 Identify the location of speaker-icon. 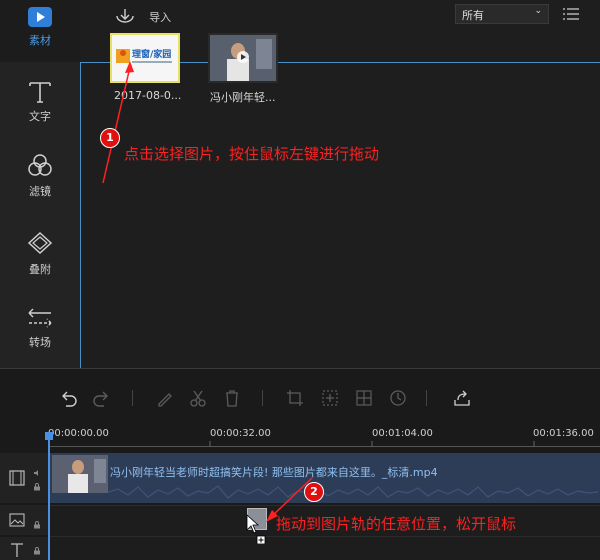
(37, 473).